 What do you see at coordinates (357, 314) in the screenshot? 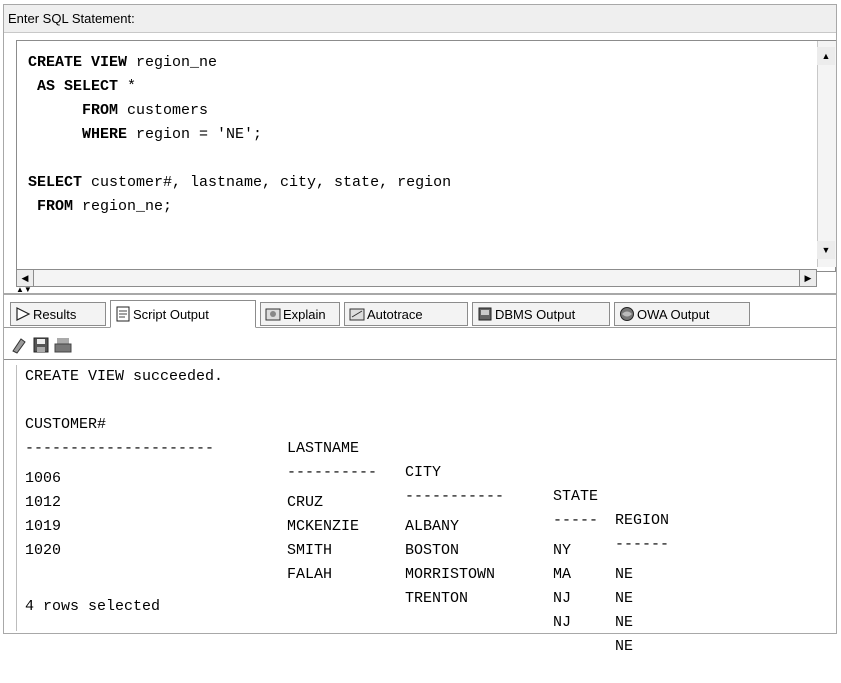
I see `autotrace-icon` at bounding box center [357, 314].